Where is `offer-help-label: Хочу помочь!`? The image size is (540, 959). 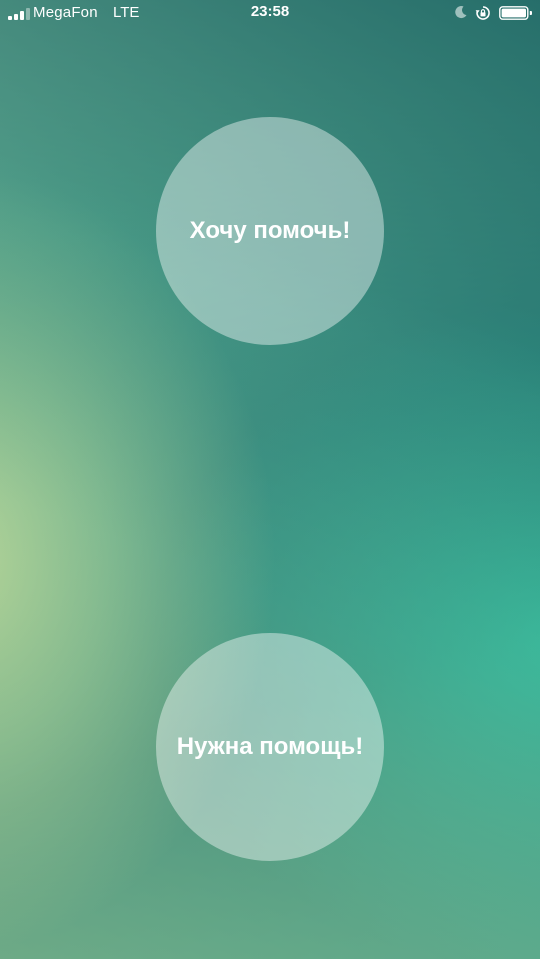
offer-help-label: Хочу помочь! is located at coordinates (270, 230).